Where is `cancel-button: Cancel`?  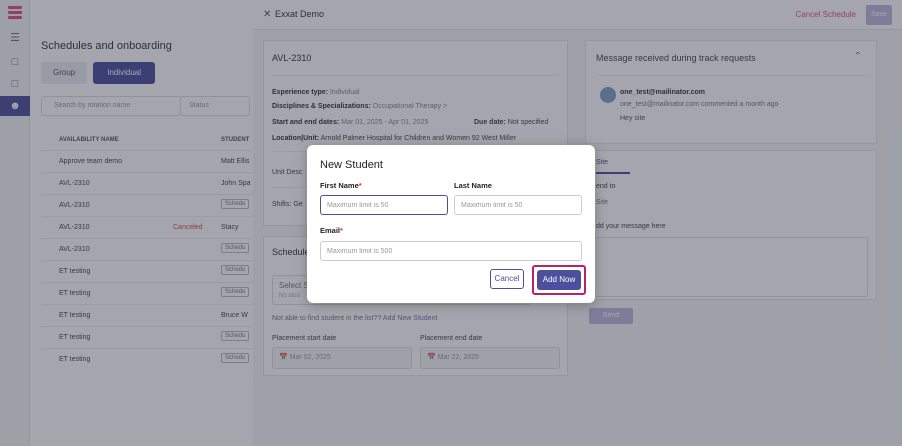 cancel-button: Cancel is located at coordinates (507, 279).